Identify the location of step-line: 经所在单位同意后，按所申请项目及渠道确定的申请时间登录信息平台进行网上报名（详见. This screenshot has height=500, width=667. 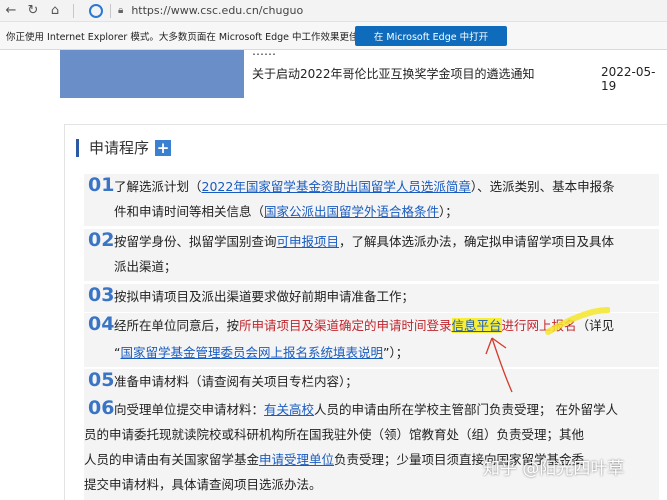
(364, 326).